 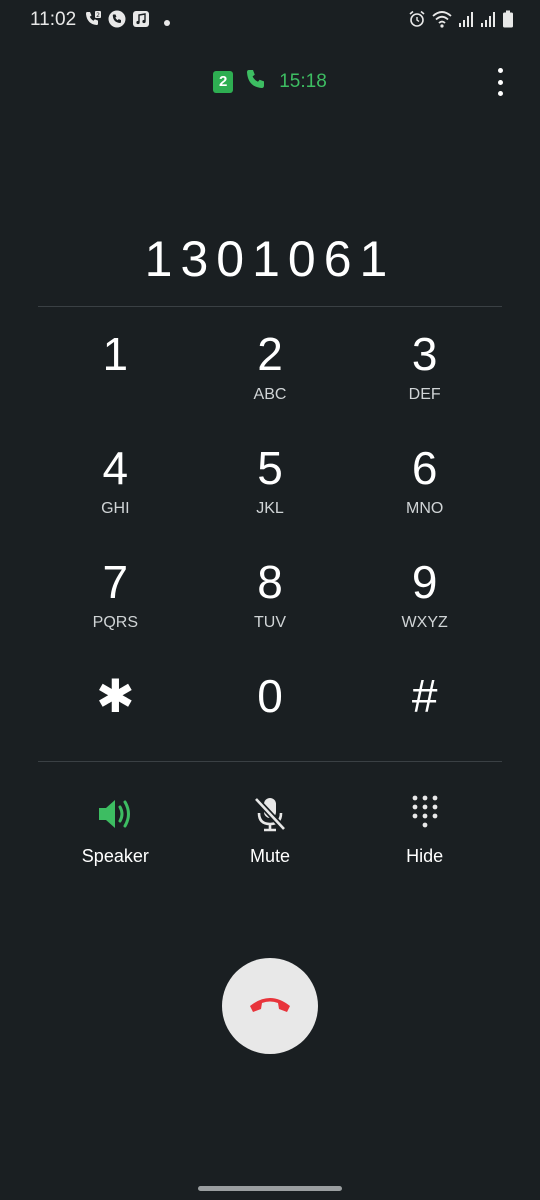 I want to click on svg-text: 2, so click(x=98, y=15).